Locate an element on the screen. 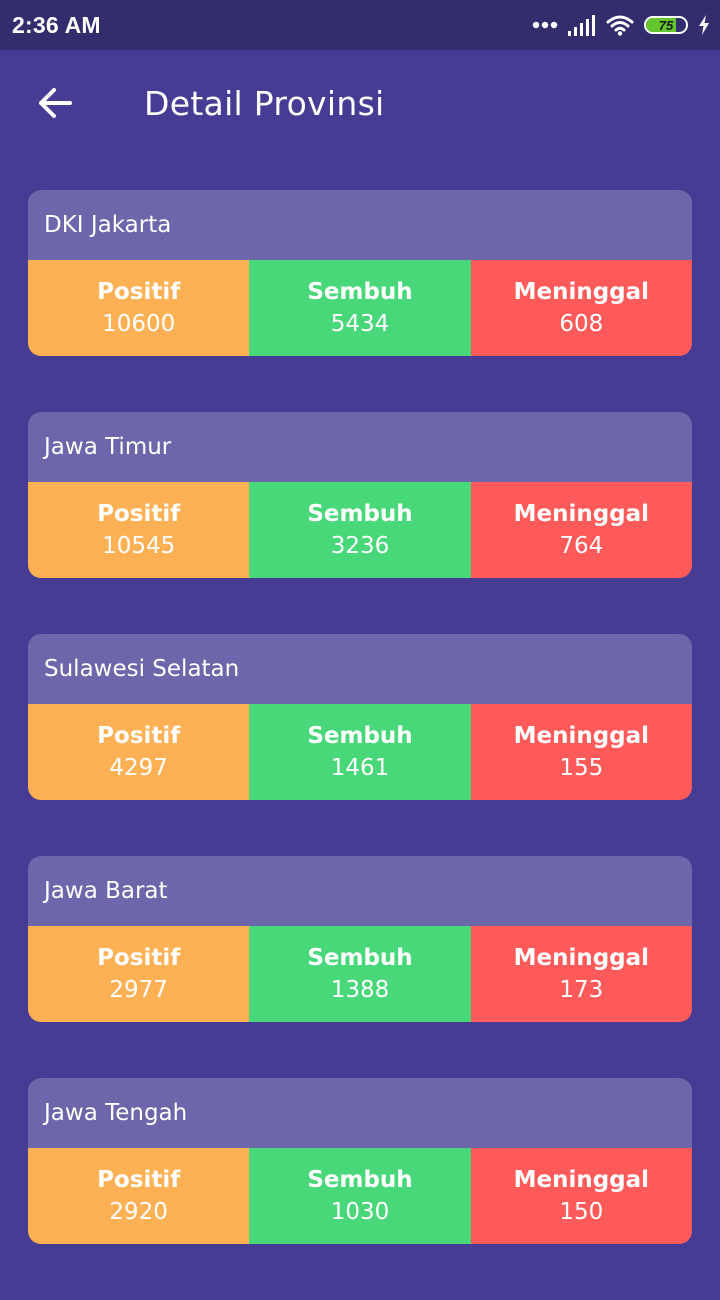 This screenshot has height=1300, width=720. status-time: 2:36 AM is located at coordinates (56, 24).